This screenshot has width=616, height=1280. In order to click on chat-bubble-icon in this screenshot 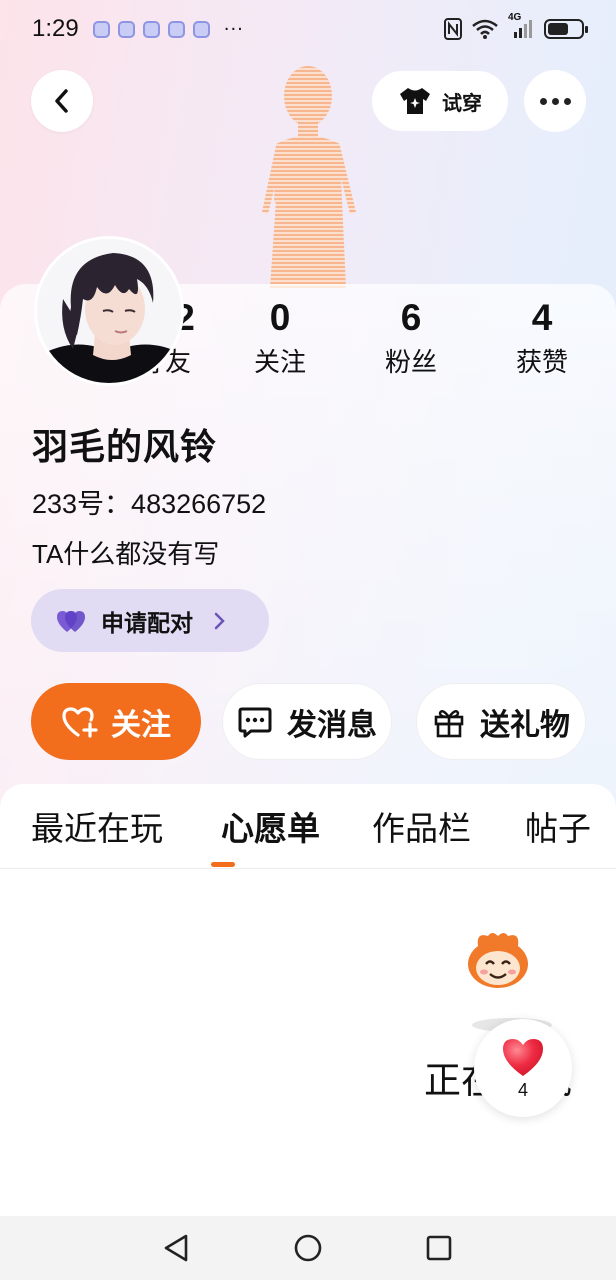, I will do `click(255, 722)`.